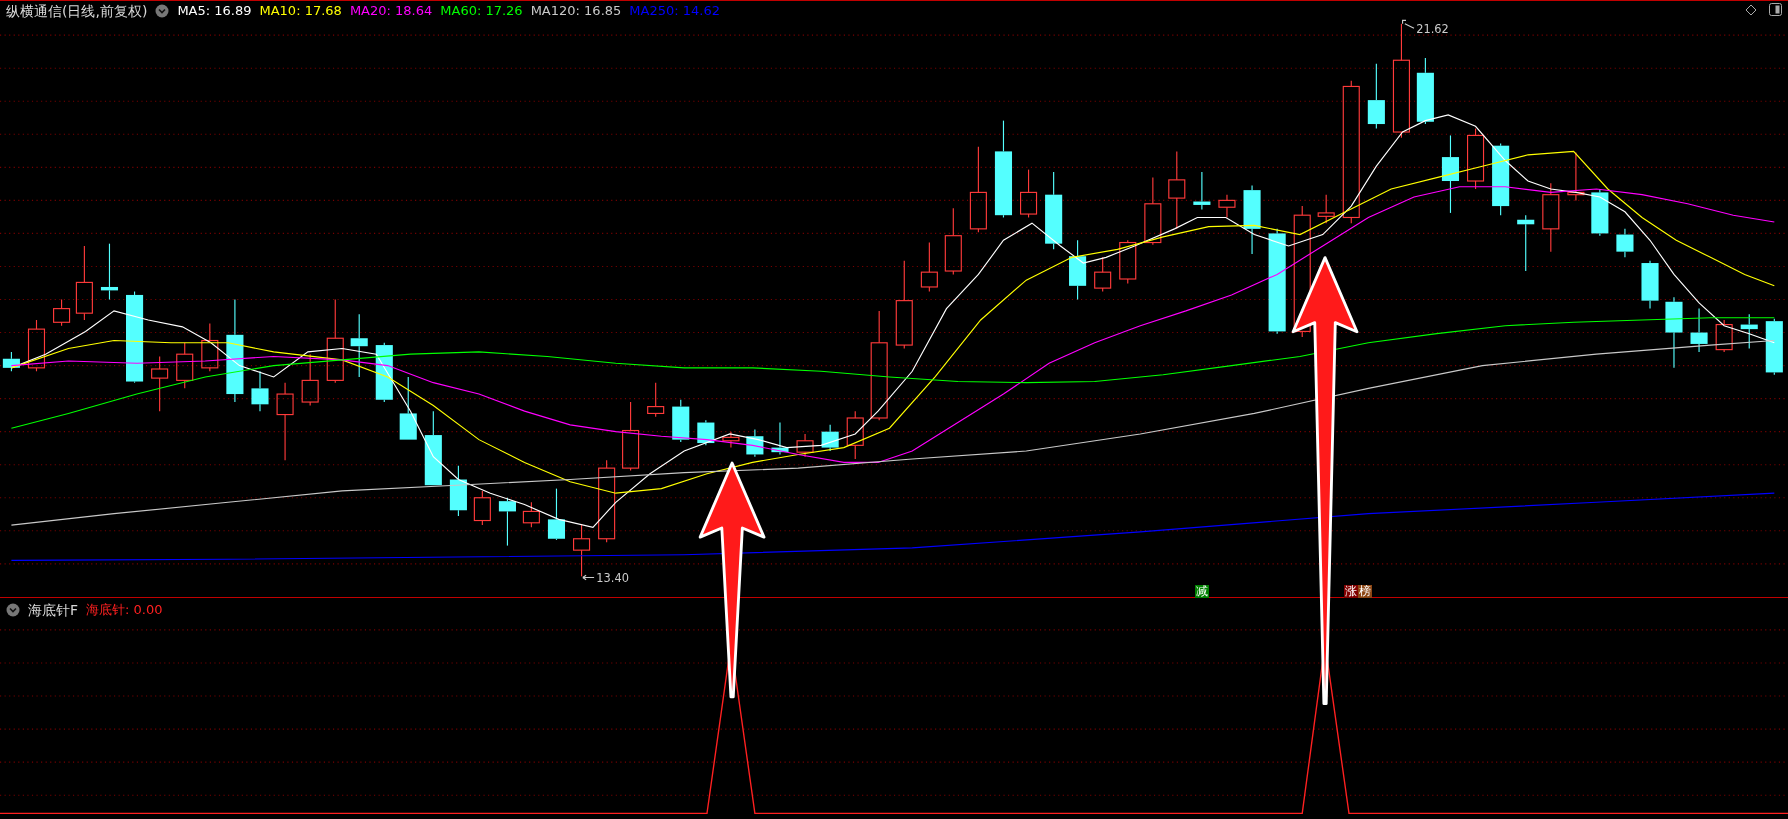 Image resolution: width=1788 pixels, height=819 pixels. What do you see at coordinates (1202, 591) in the screenshot?
I see `signal-tag: 减` at bounding box center [1202, 591].